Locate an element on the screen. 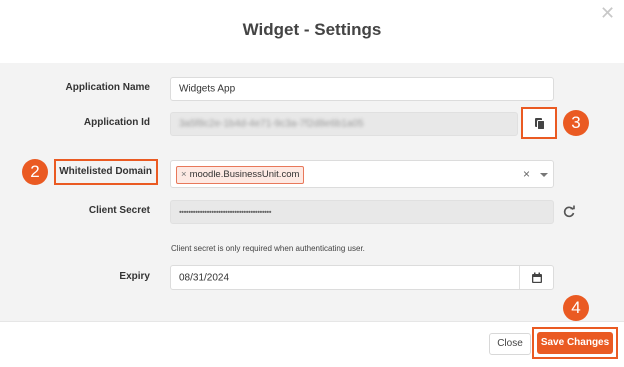  save-changes-button: Save Changes is located at coordinates (575, 343).